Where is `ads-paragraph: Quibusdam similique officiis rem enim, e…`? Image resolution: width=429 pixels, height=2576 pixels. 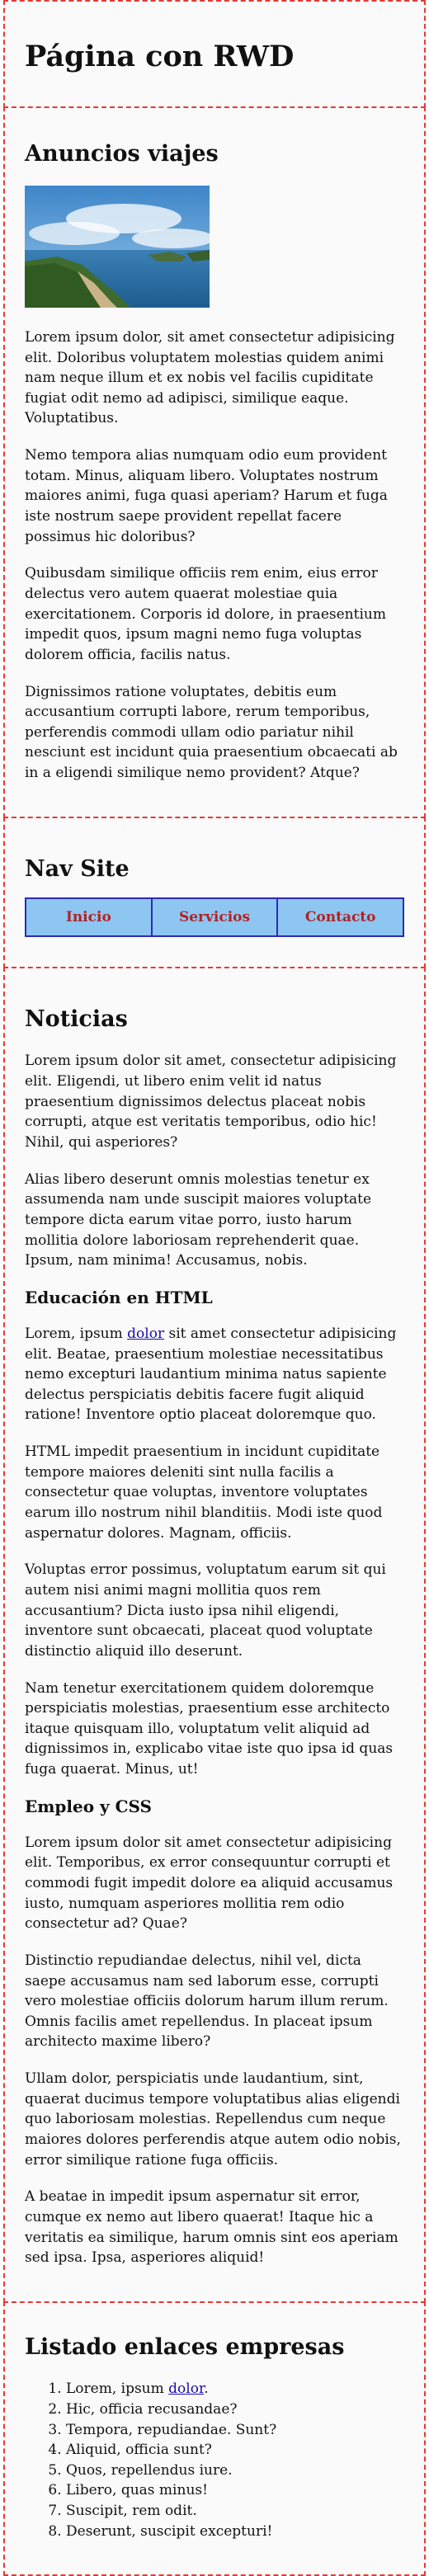 ads-paragraph: Quibusdam similique officiis rem enim, e… is located at coordinates (205, 614).